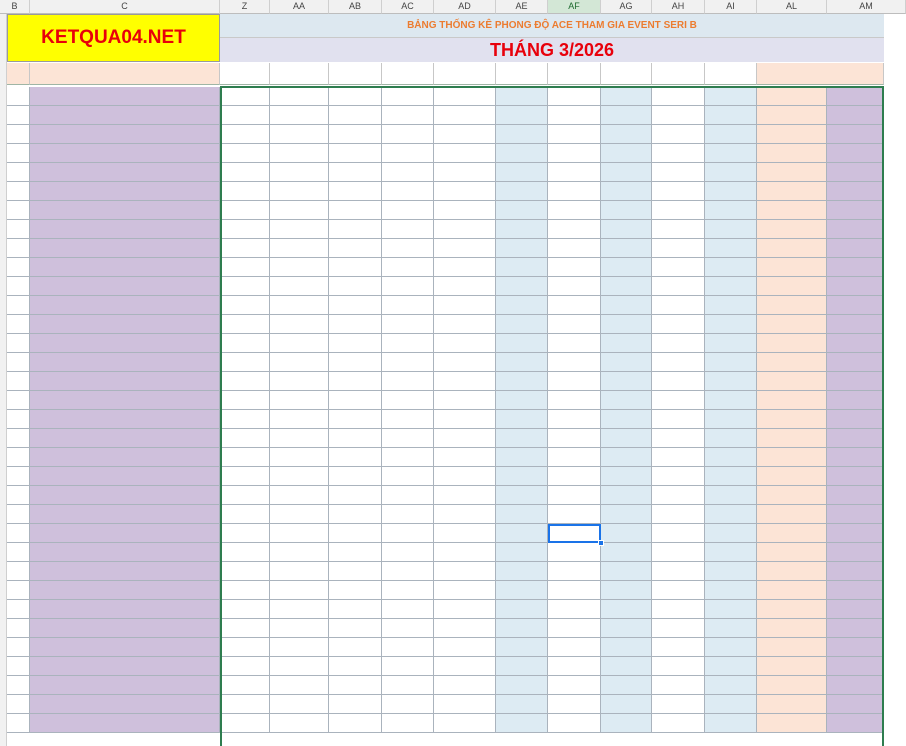  I want to click on column-header-z: Z, so click(245, 7).